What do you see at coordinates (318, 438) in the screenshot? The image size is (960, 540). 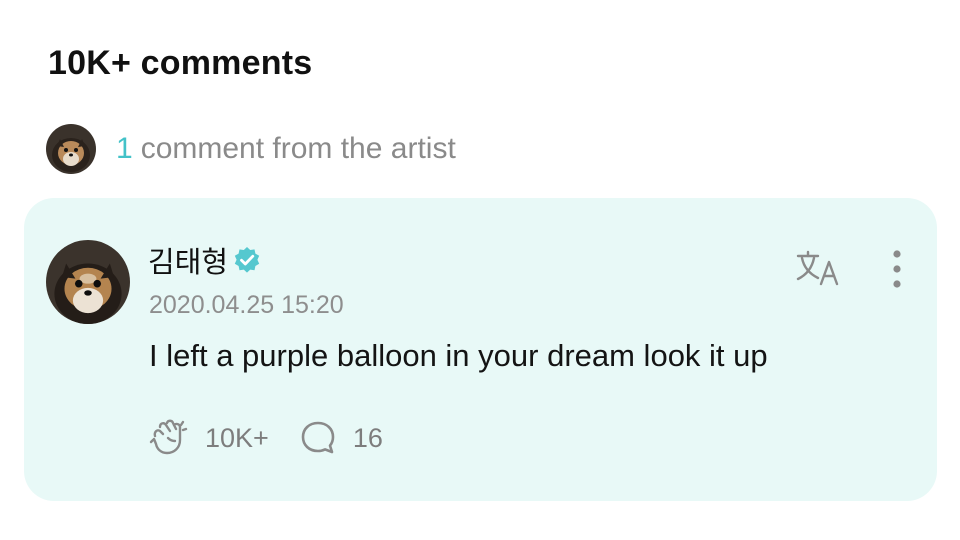 I see `speech-bubble-icon` at bounding box center [318, 438].